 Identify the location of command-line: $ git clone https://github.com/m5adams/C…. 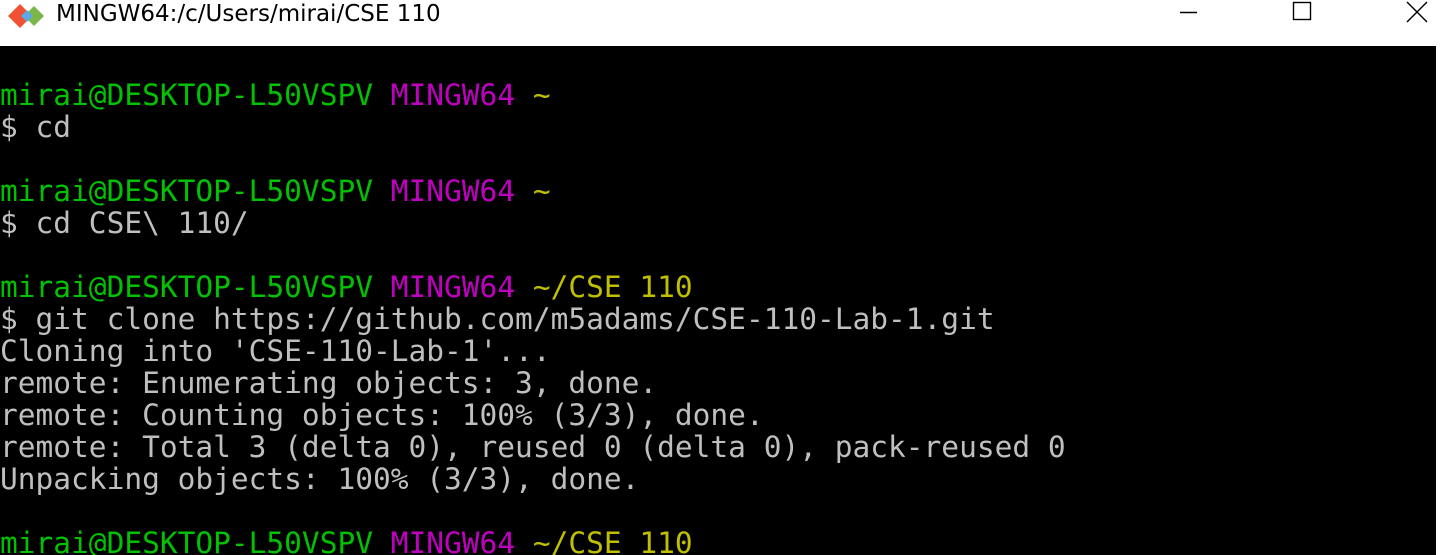
(497, 319).